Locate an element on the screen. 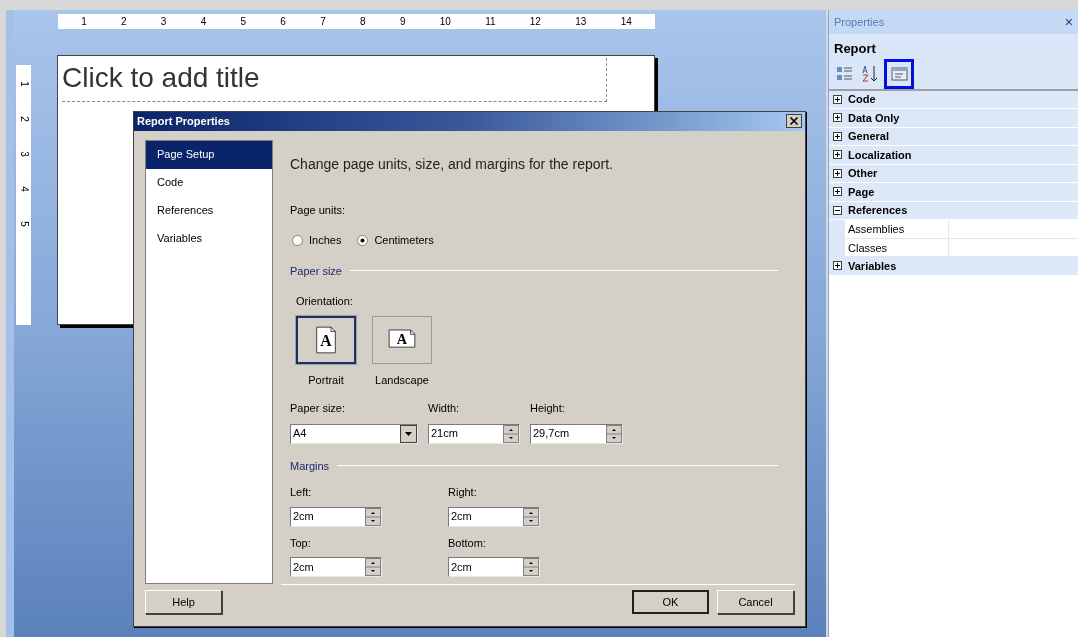  property-name: Assemblies is located at coordinates (897, 229).